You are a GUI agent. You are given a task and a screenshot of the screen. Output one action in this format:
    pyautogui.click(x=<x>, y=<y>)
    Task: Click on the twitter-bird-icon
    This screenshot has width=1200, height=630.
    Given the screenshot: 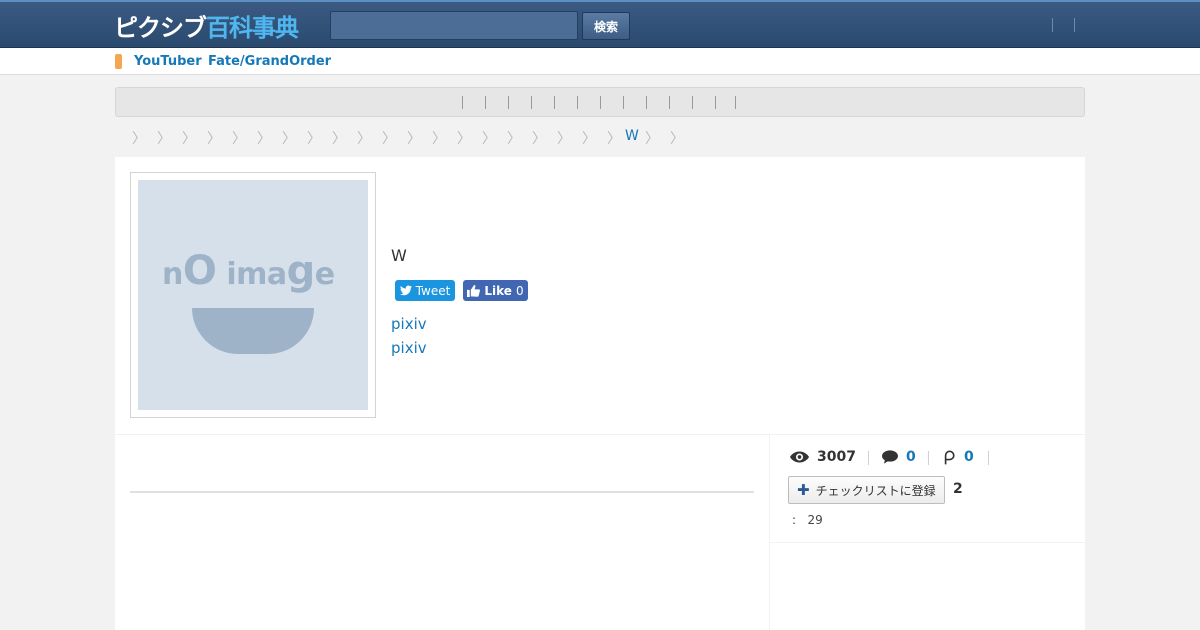 What is the action you would take?
    pyautogui.click(x=405, y=290)
    